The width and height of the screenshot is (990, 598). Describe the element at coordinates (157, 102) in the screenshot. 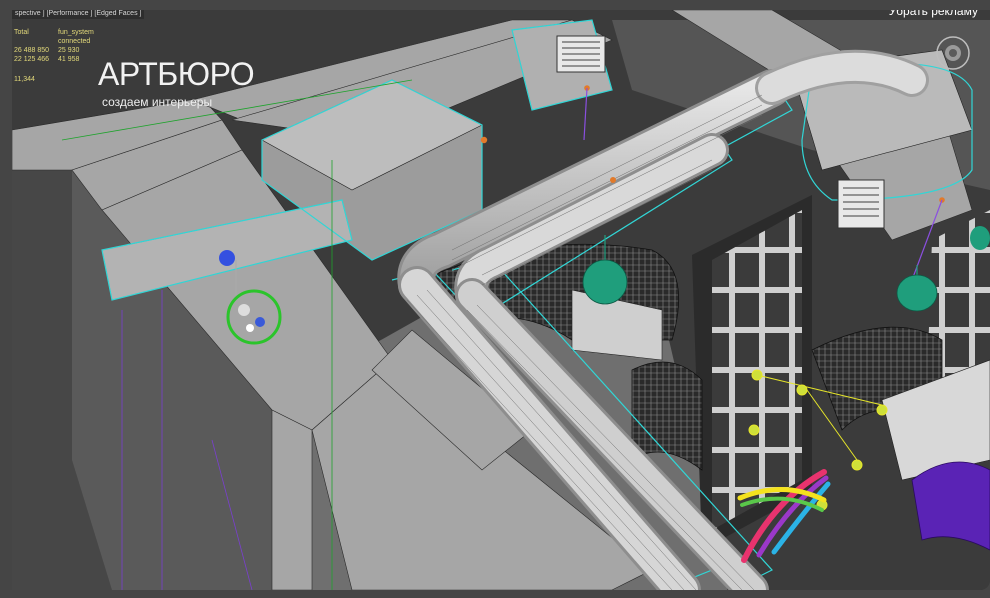

I see `brand-slogan: создаем интерьеры` at that location.